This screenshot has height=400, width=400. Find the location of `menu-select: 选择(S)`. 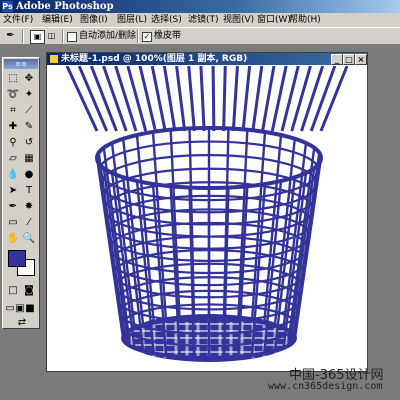

menu-select: 选择(S) is located at coordinates (166, 20).